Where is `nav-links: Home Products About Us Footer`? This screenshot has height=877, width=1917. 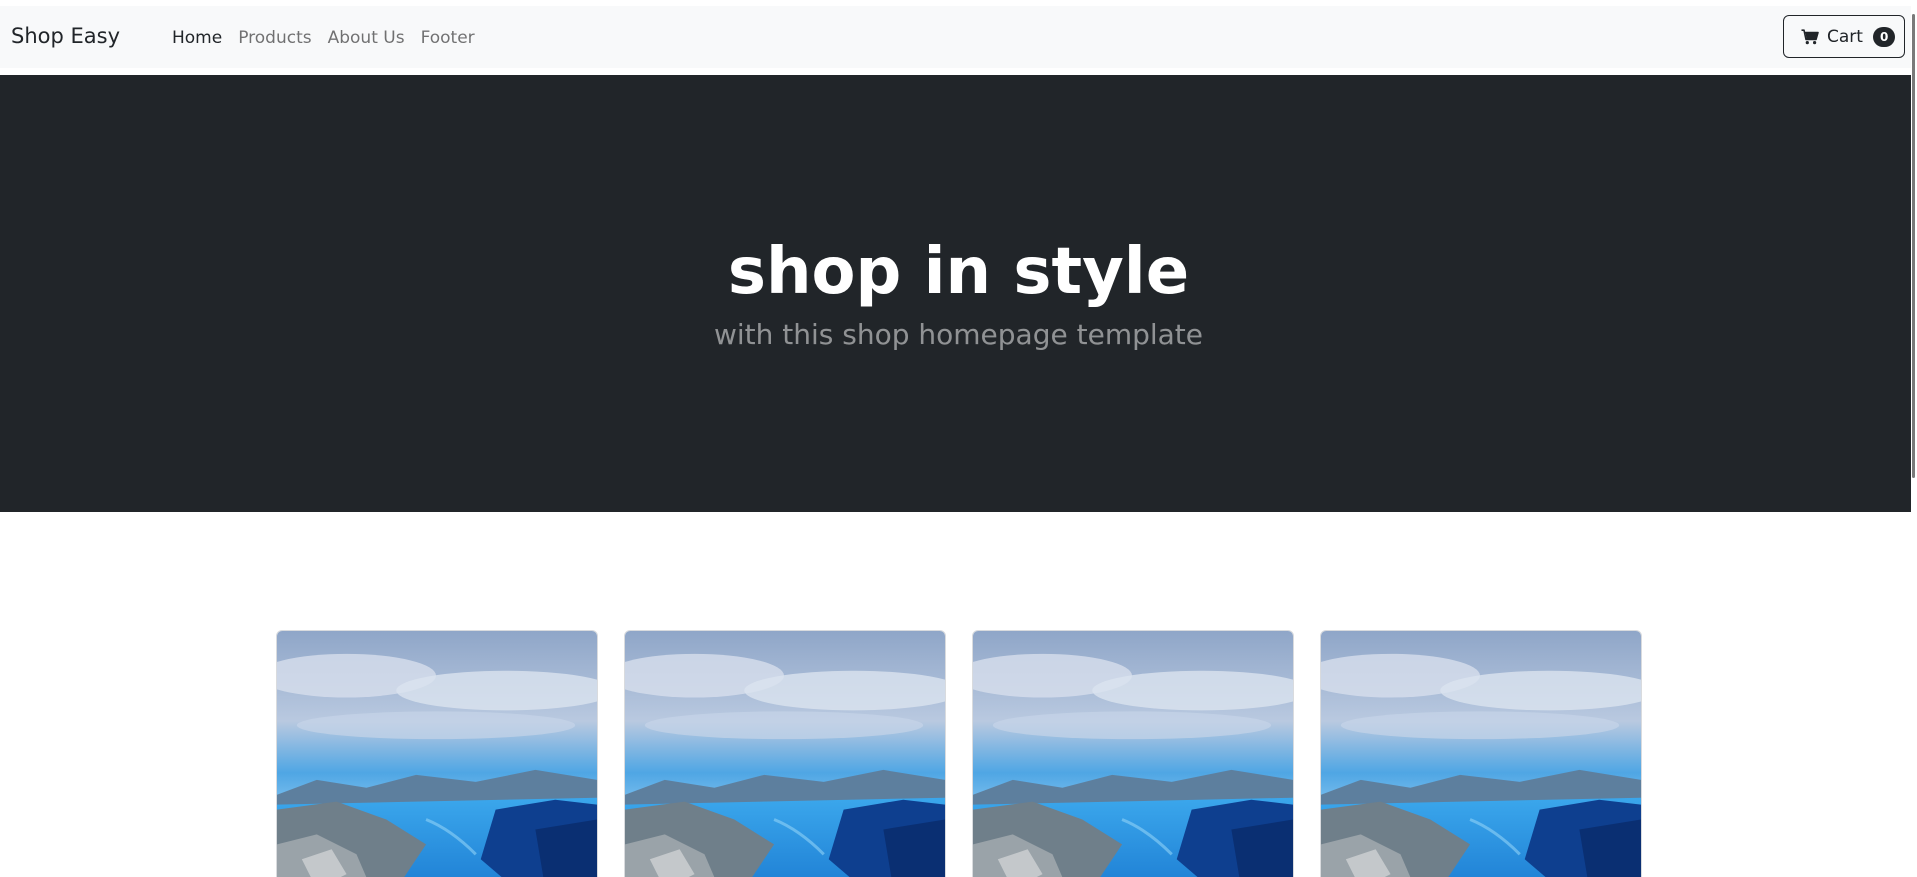
nav-links: Home Products About Us Footer is located at coordinates (323, 38).